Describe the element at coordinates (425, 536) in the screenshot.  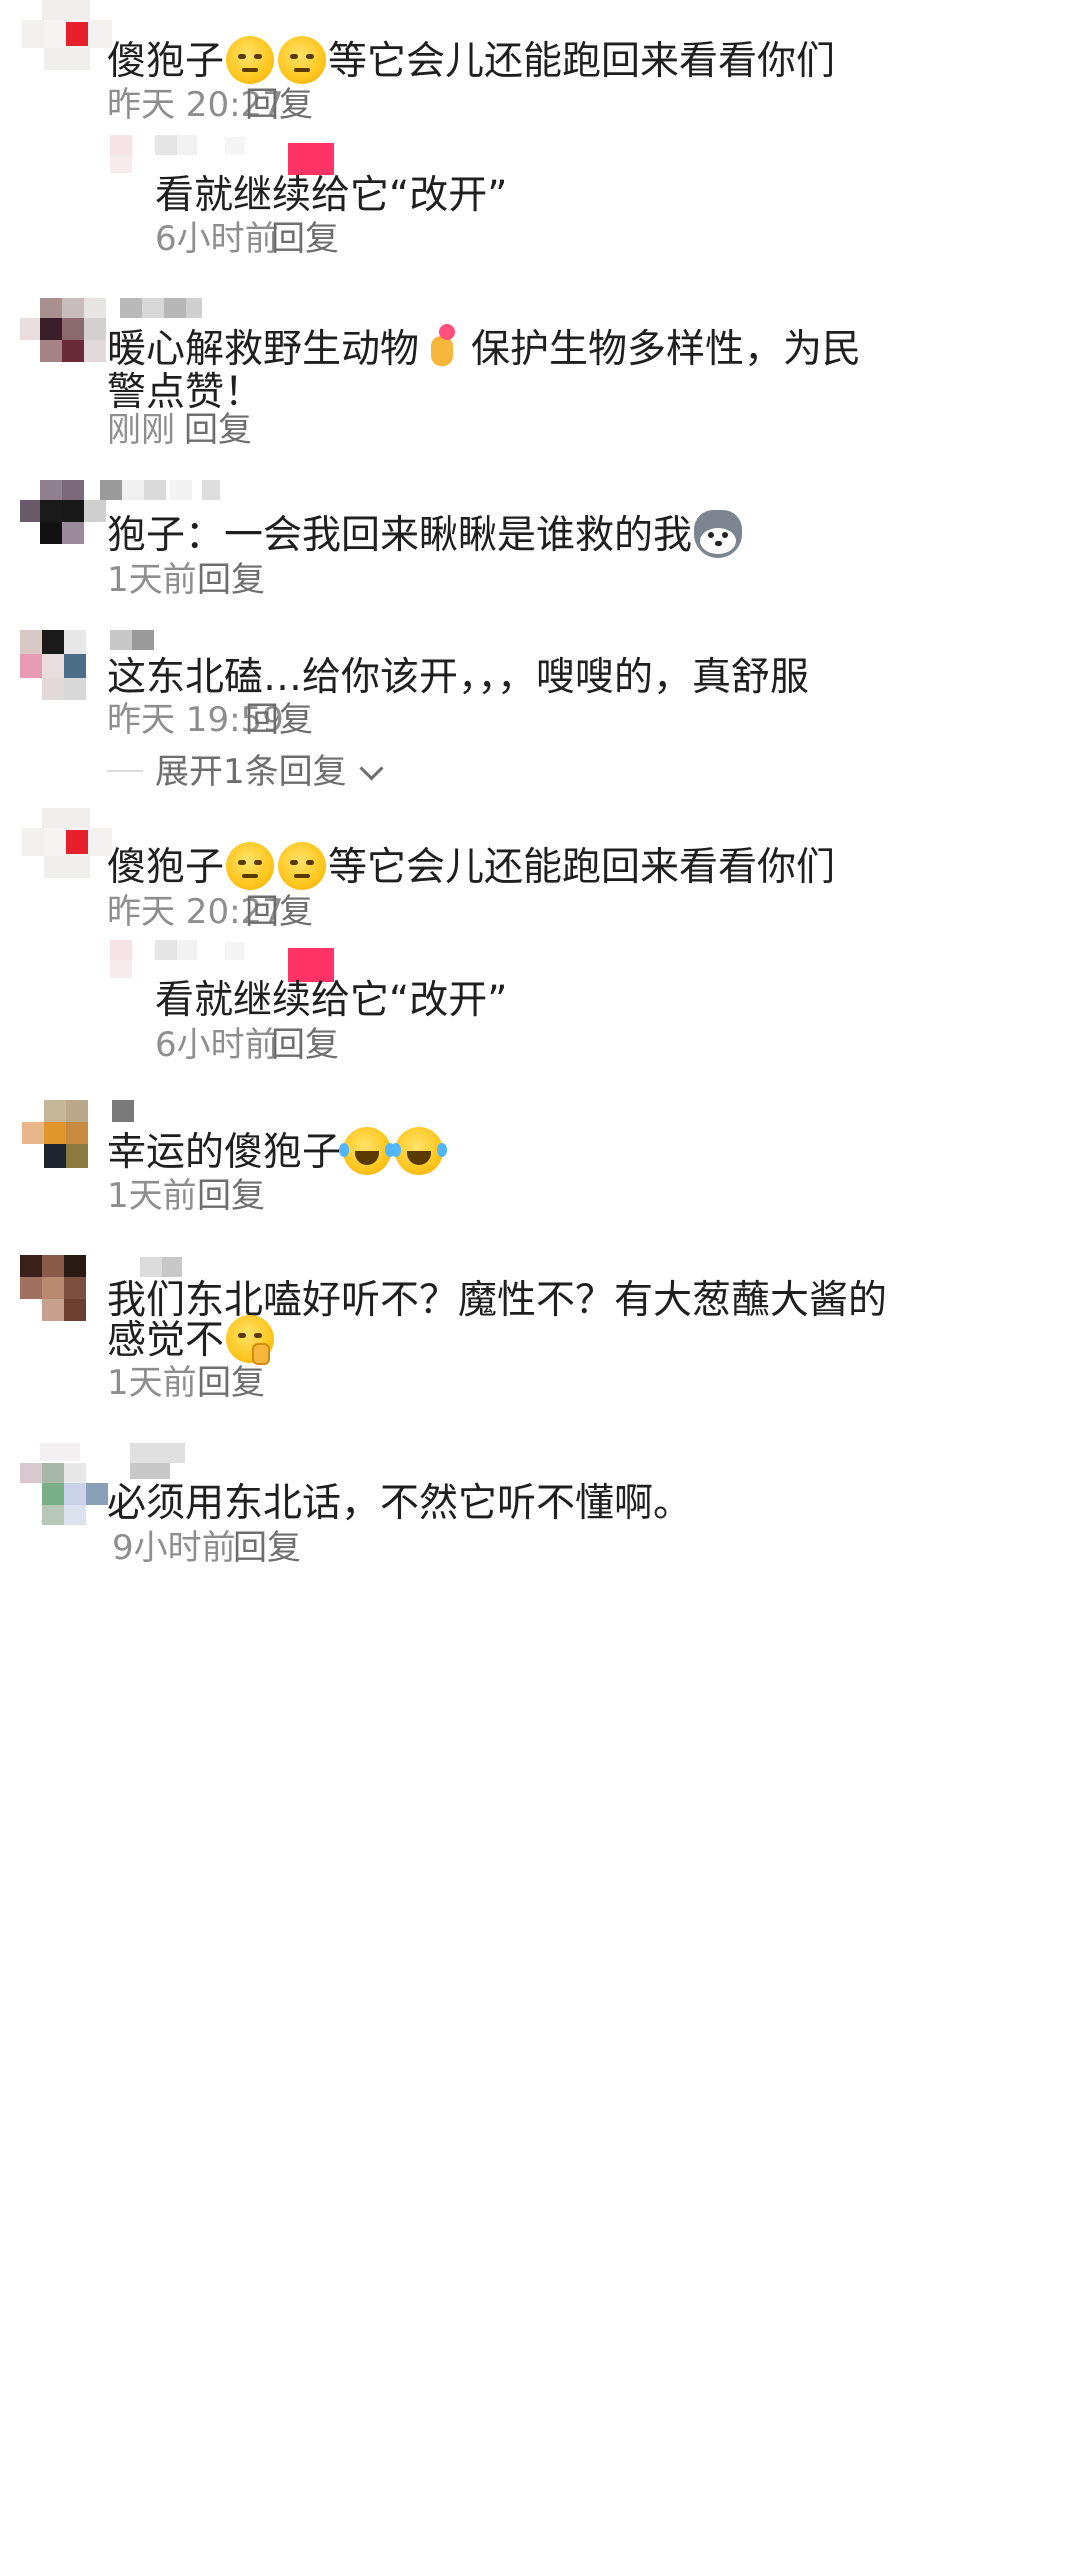
I see `comment-text: 狍子：一会我回来瞅瞅是谁救的我` at that location.